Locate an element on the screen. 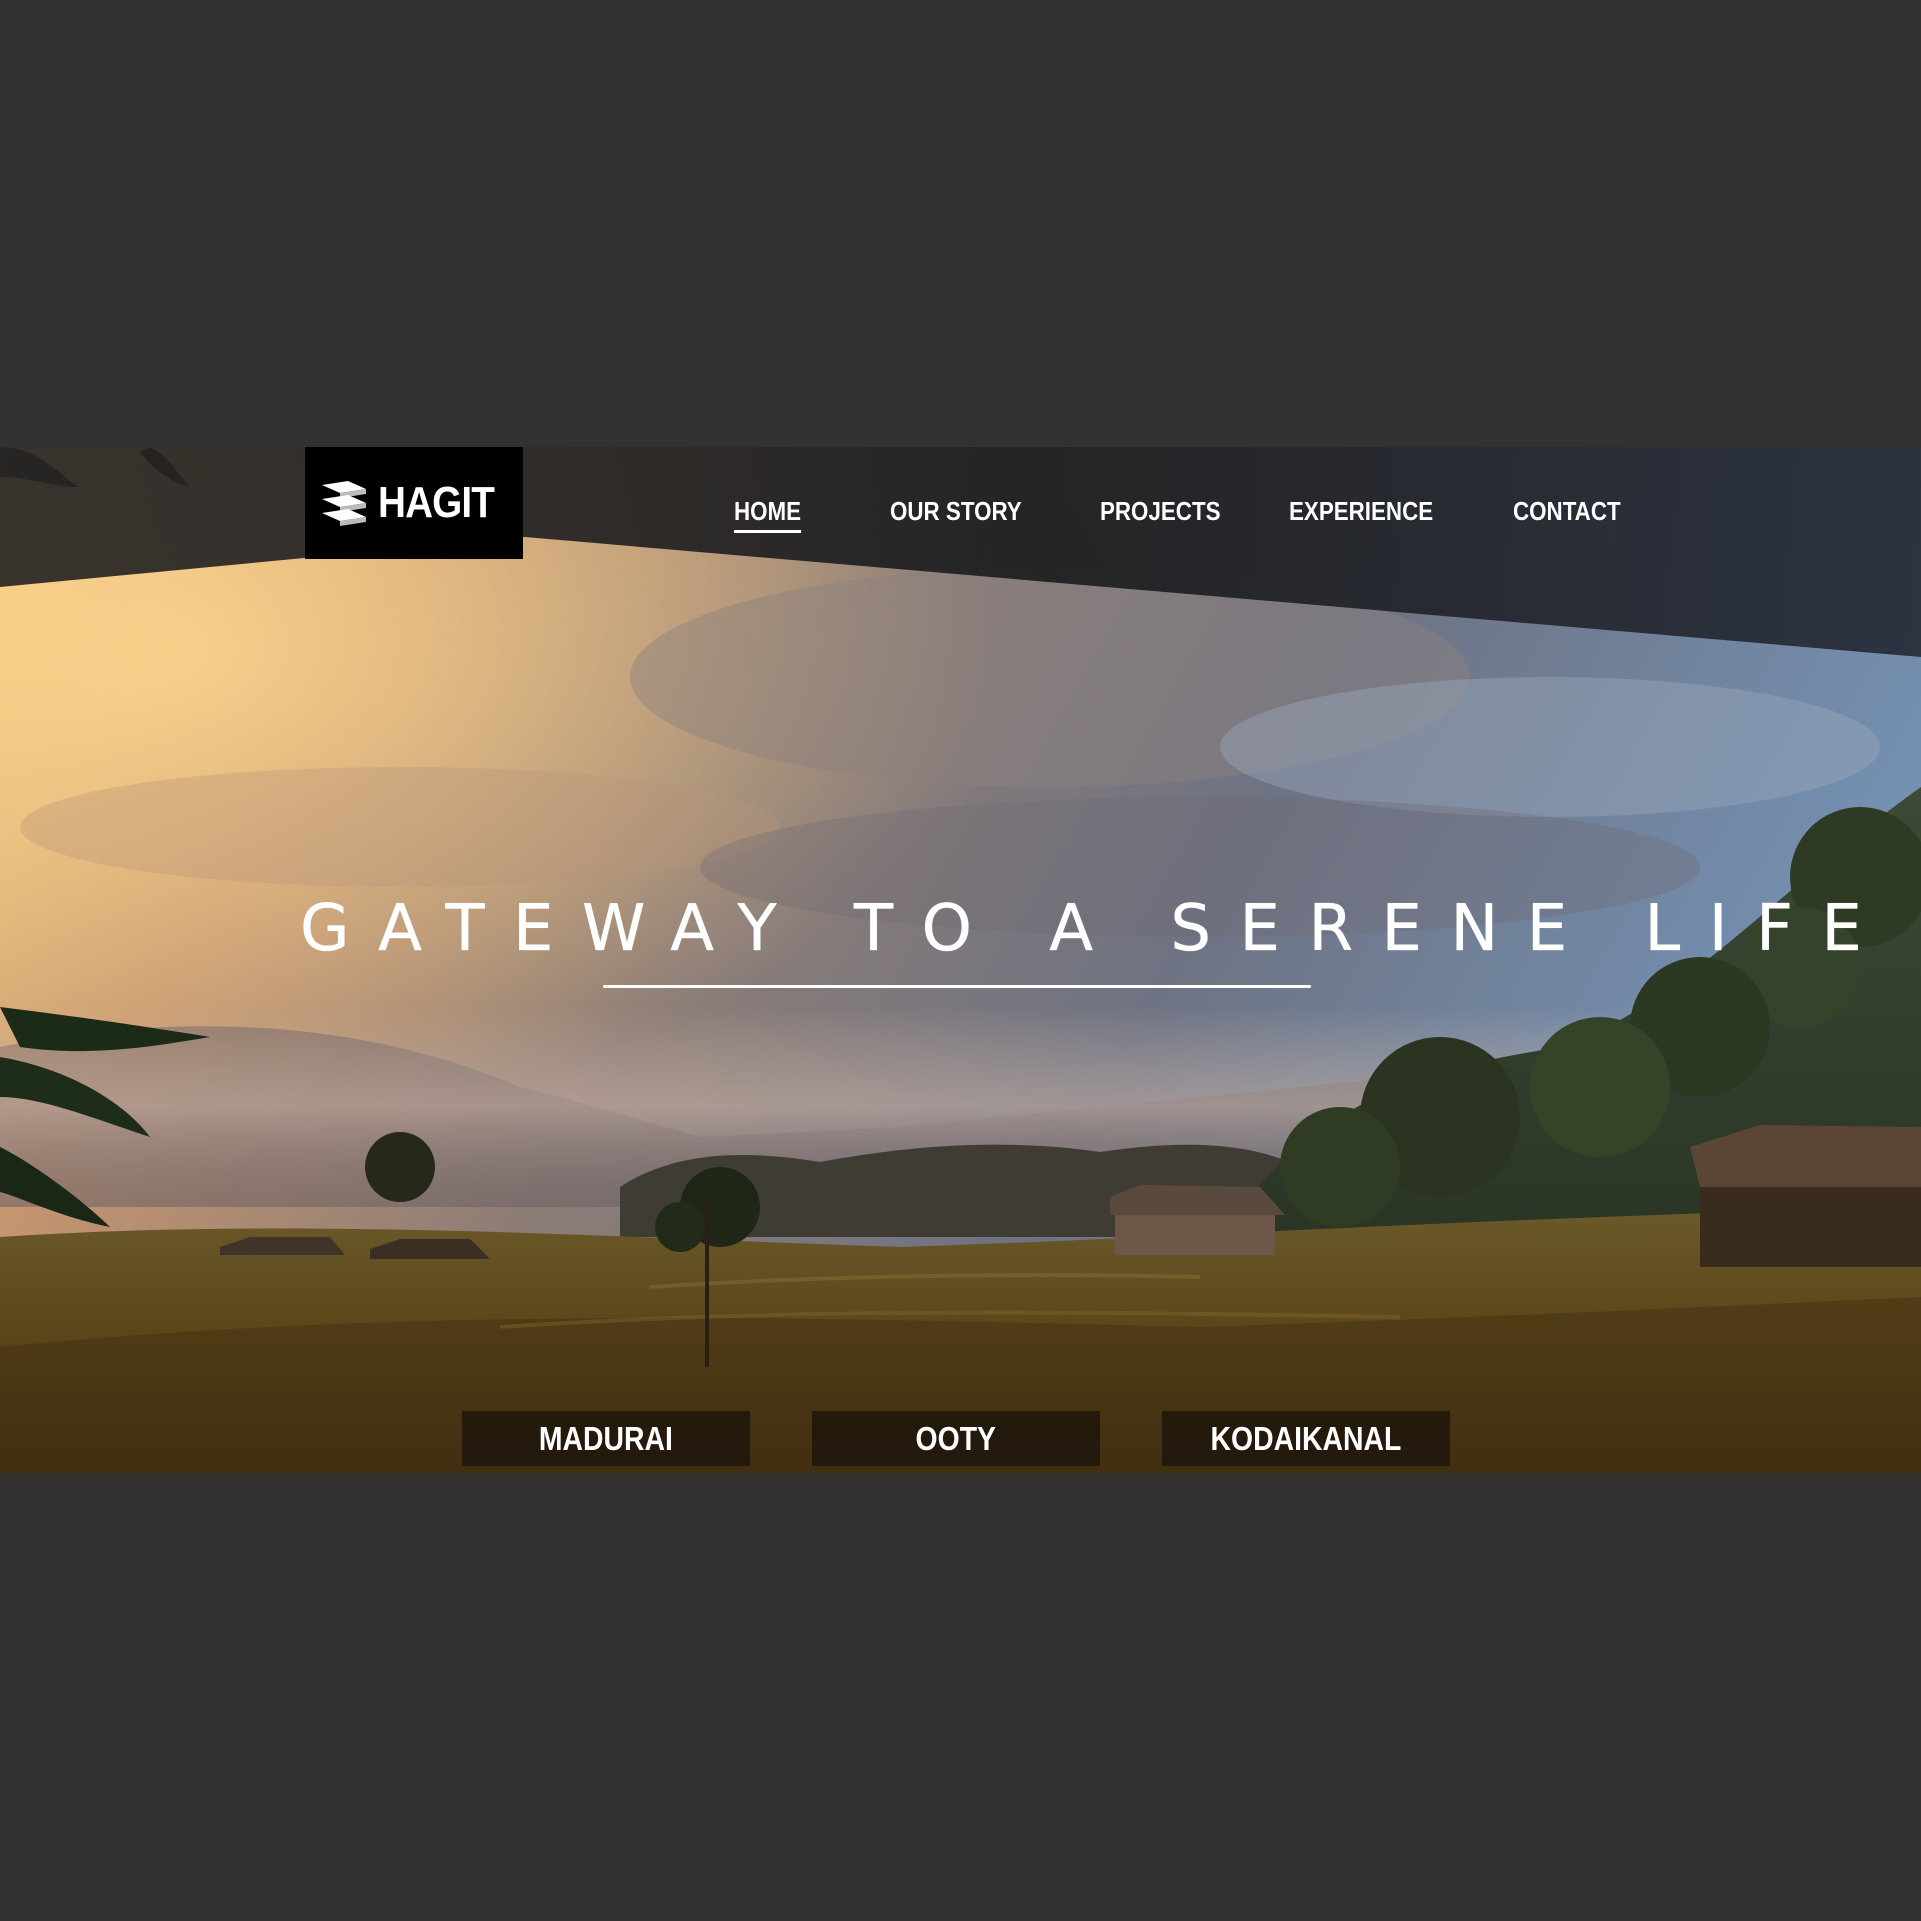  hero-tagline: GATEWAY TO A SERENE LIFE is located at coordinates (1095, 929).